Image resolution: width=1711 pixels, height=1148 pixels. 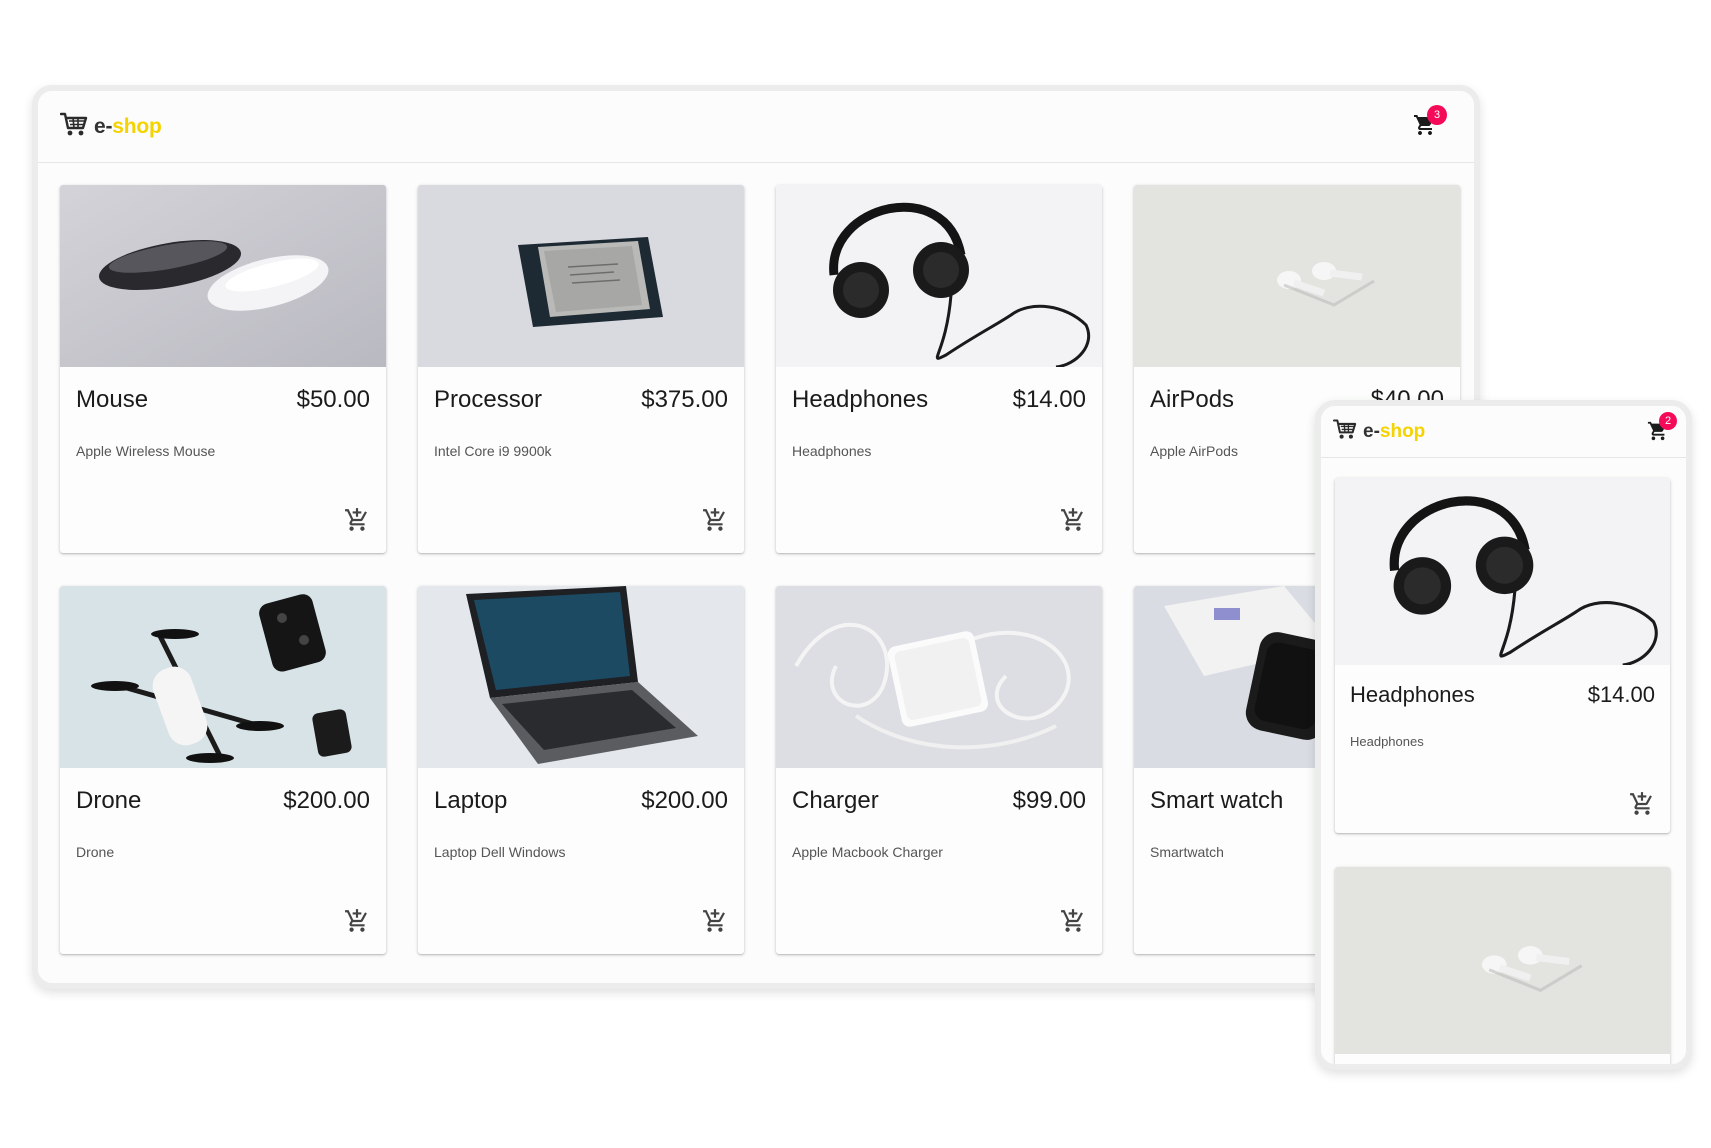 What do you see at coordinates (500, 852) in the screenshot?
I see `product-description: Laptop Dell Windows` at bounding box center [500, 852].